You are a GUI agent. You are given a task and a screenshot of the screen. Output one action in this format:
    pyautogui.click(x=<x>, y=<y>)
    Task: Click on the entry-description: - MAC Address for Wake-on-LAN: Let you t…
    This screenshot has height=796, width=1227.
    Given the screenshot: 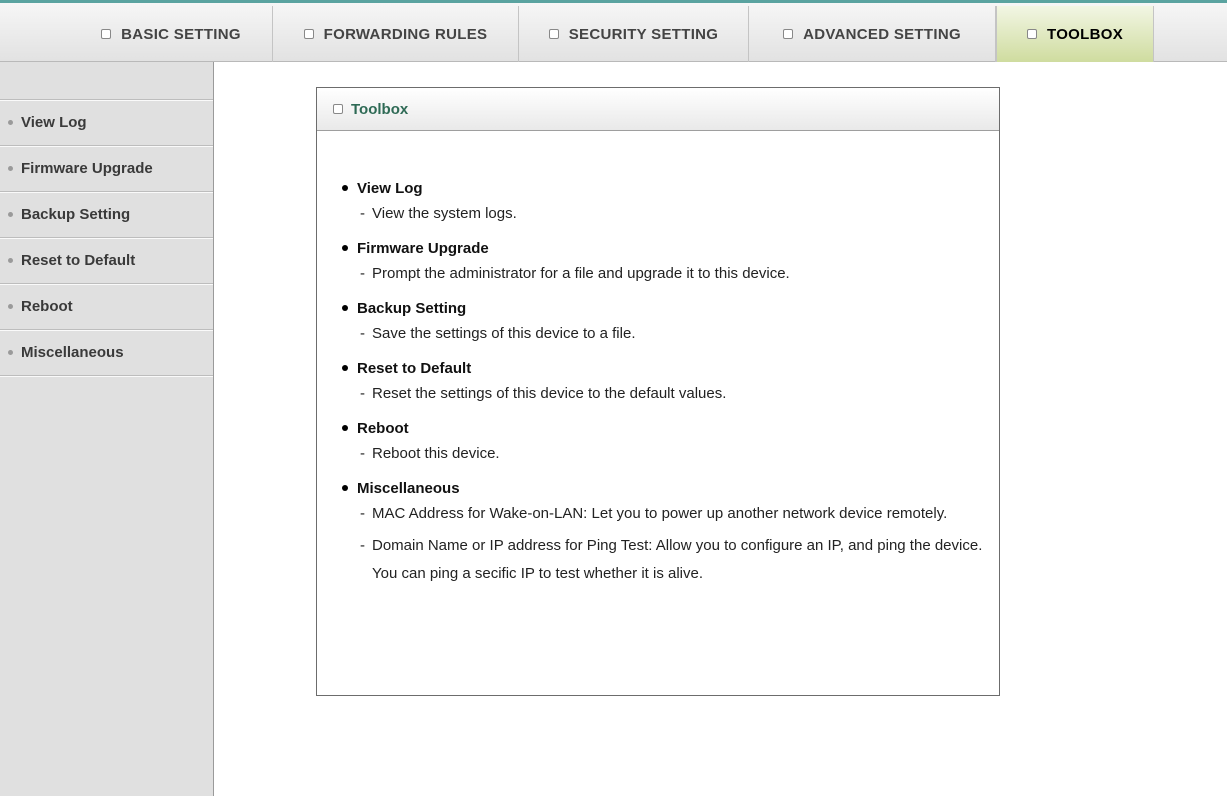 What is the action you would take?
    pyautogui.click(x=663, y=514)
    